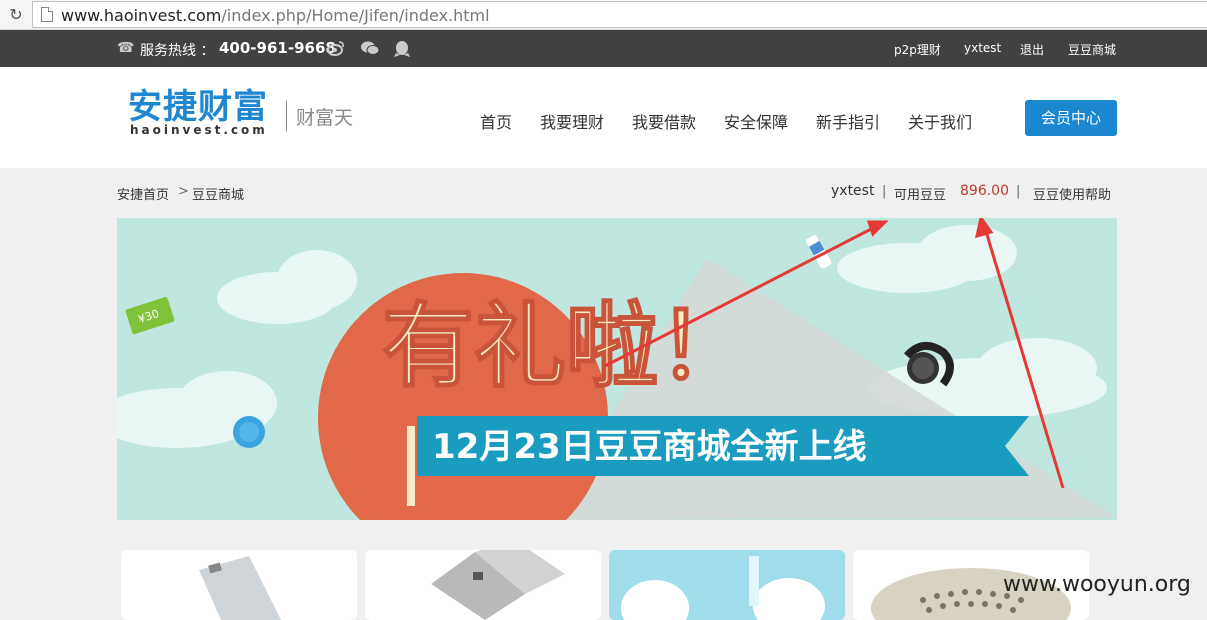  Describe the element at coordinates (1092, 49) in the screenshot. I see `bean-mall-link: 豆豆商城` at that location.